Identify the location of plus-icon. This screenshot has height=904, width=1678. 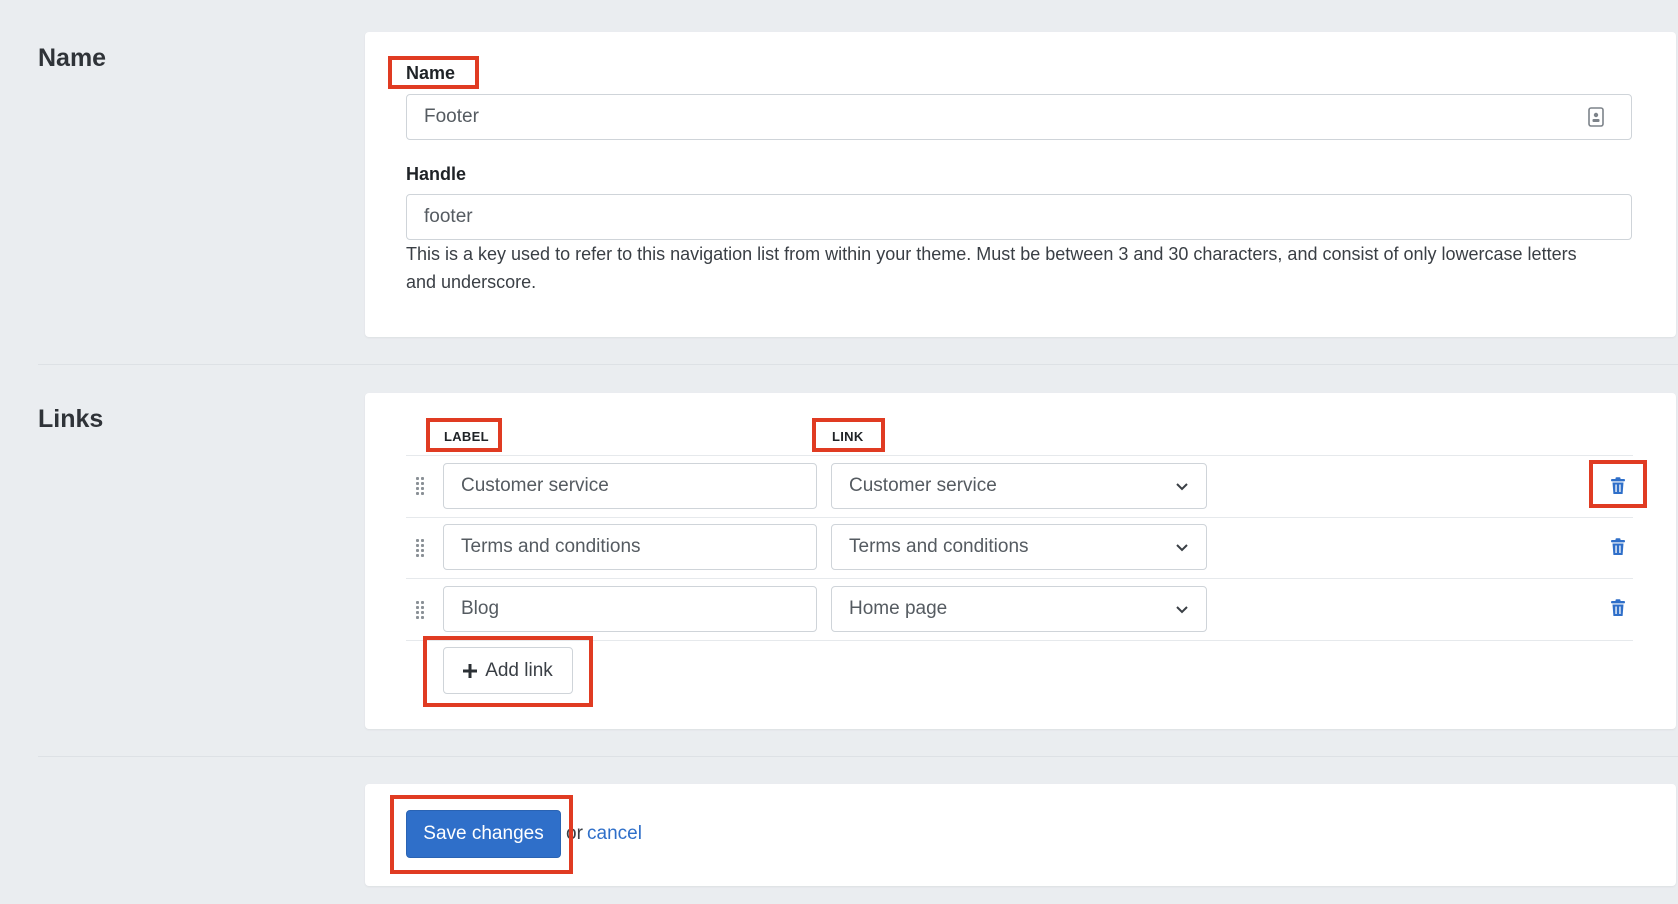
(470, 670).